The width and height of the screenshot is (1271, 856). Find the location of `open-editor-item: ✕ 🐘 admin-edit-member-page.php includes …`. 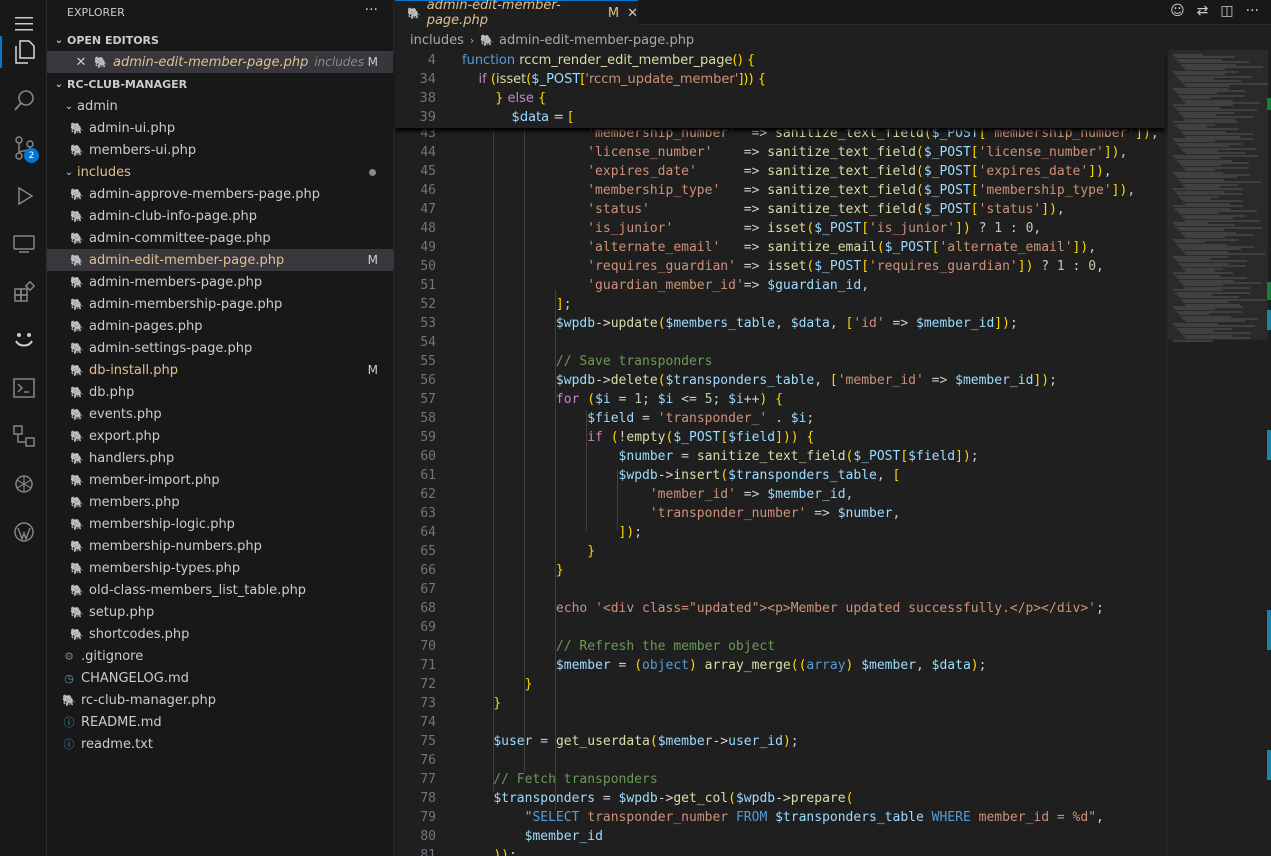

open-editor-item: ✕ 🐘 admin-edit-member-page.php includes … is located at coordinates (220, 62).